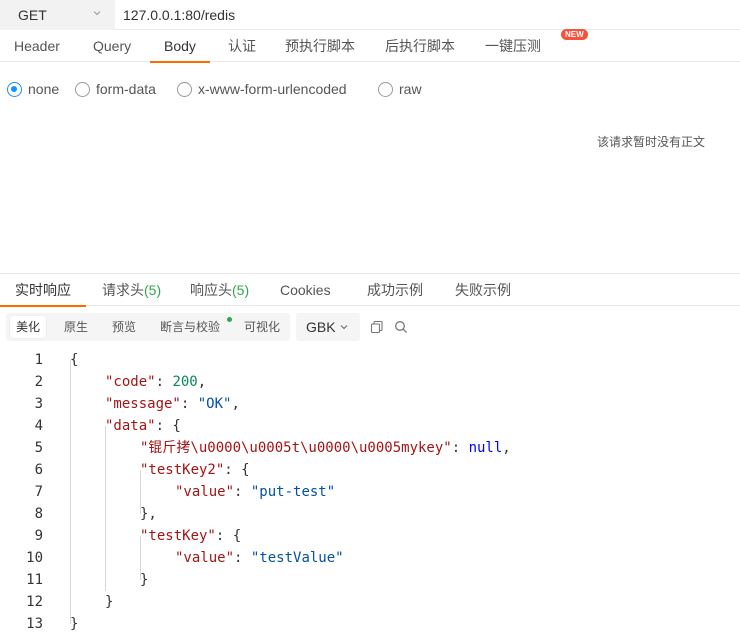 The width and height of the screenshot is (740, 635). What do you see at coordinates (38, 470) in the screenshot?
I see `line-number: 6` at bounding box center [38, 470].